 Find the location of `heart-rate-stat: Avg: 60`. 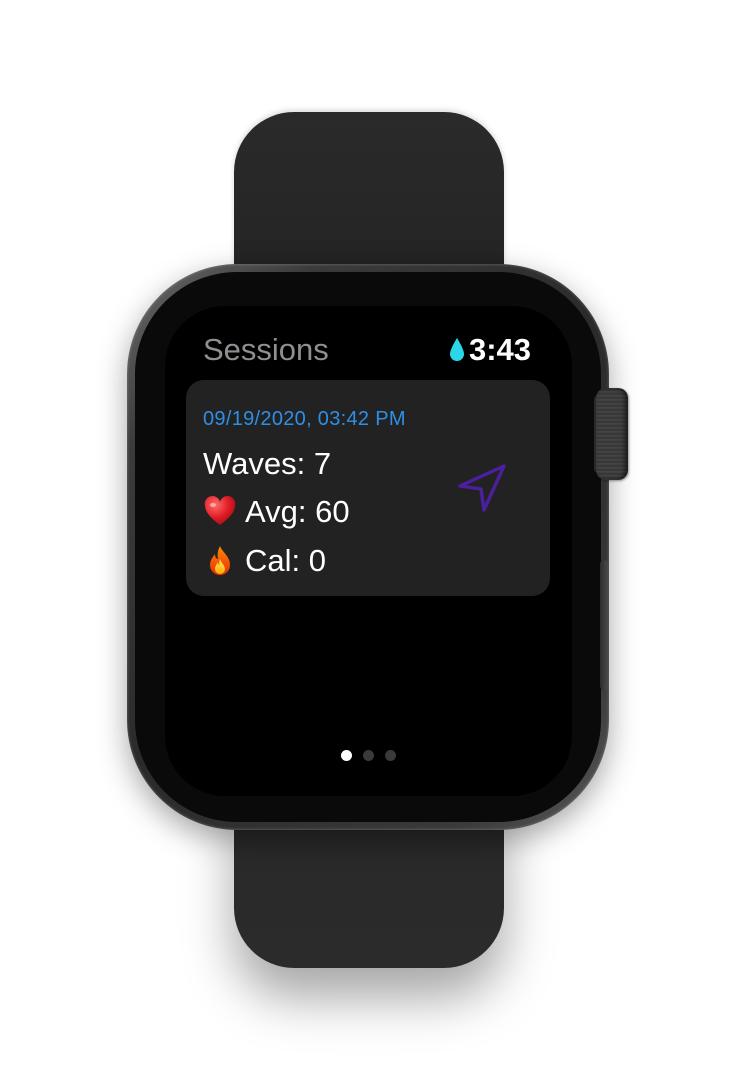

heart-rate-stat: Avg: 60 is located at coordinates (276, 512).